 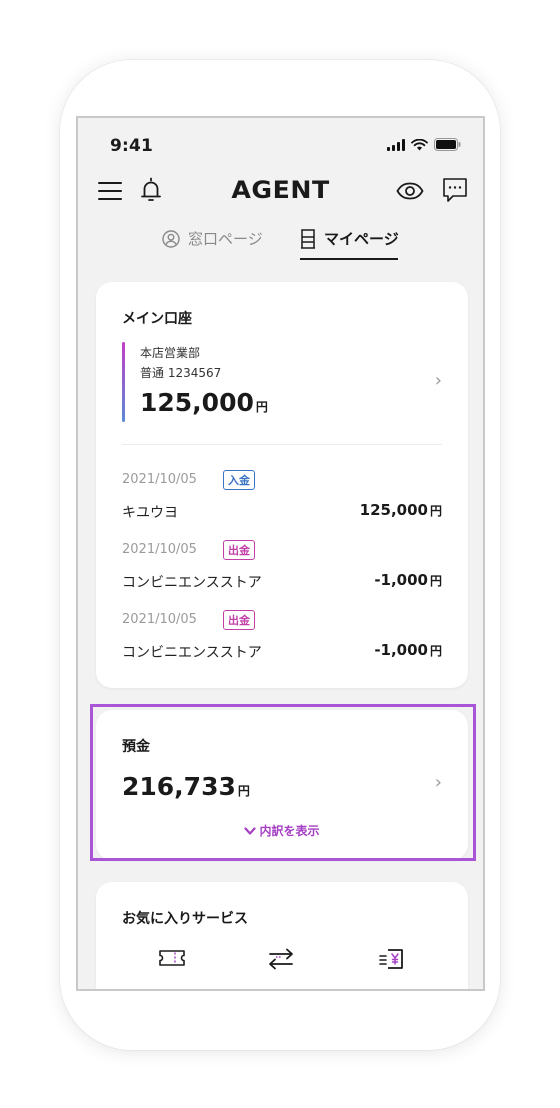 What do you see at coordinates (170, 353) in the screenshot?
I see `account-branch: 本店営業部` at bounding box center [170, 353].